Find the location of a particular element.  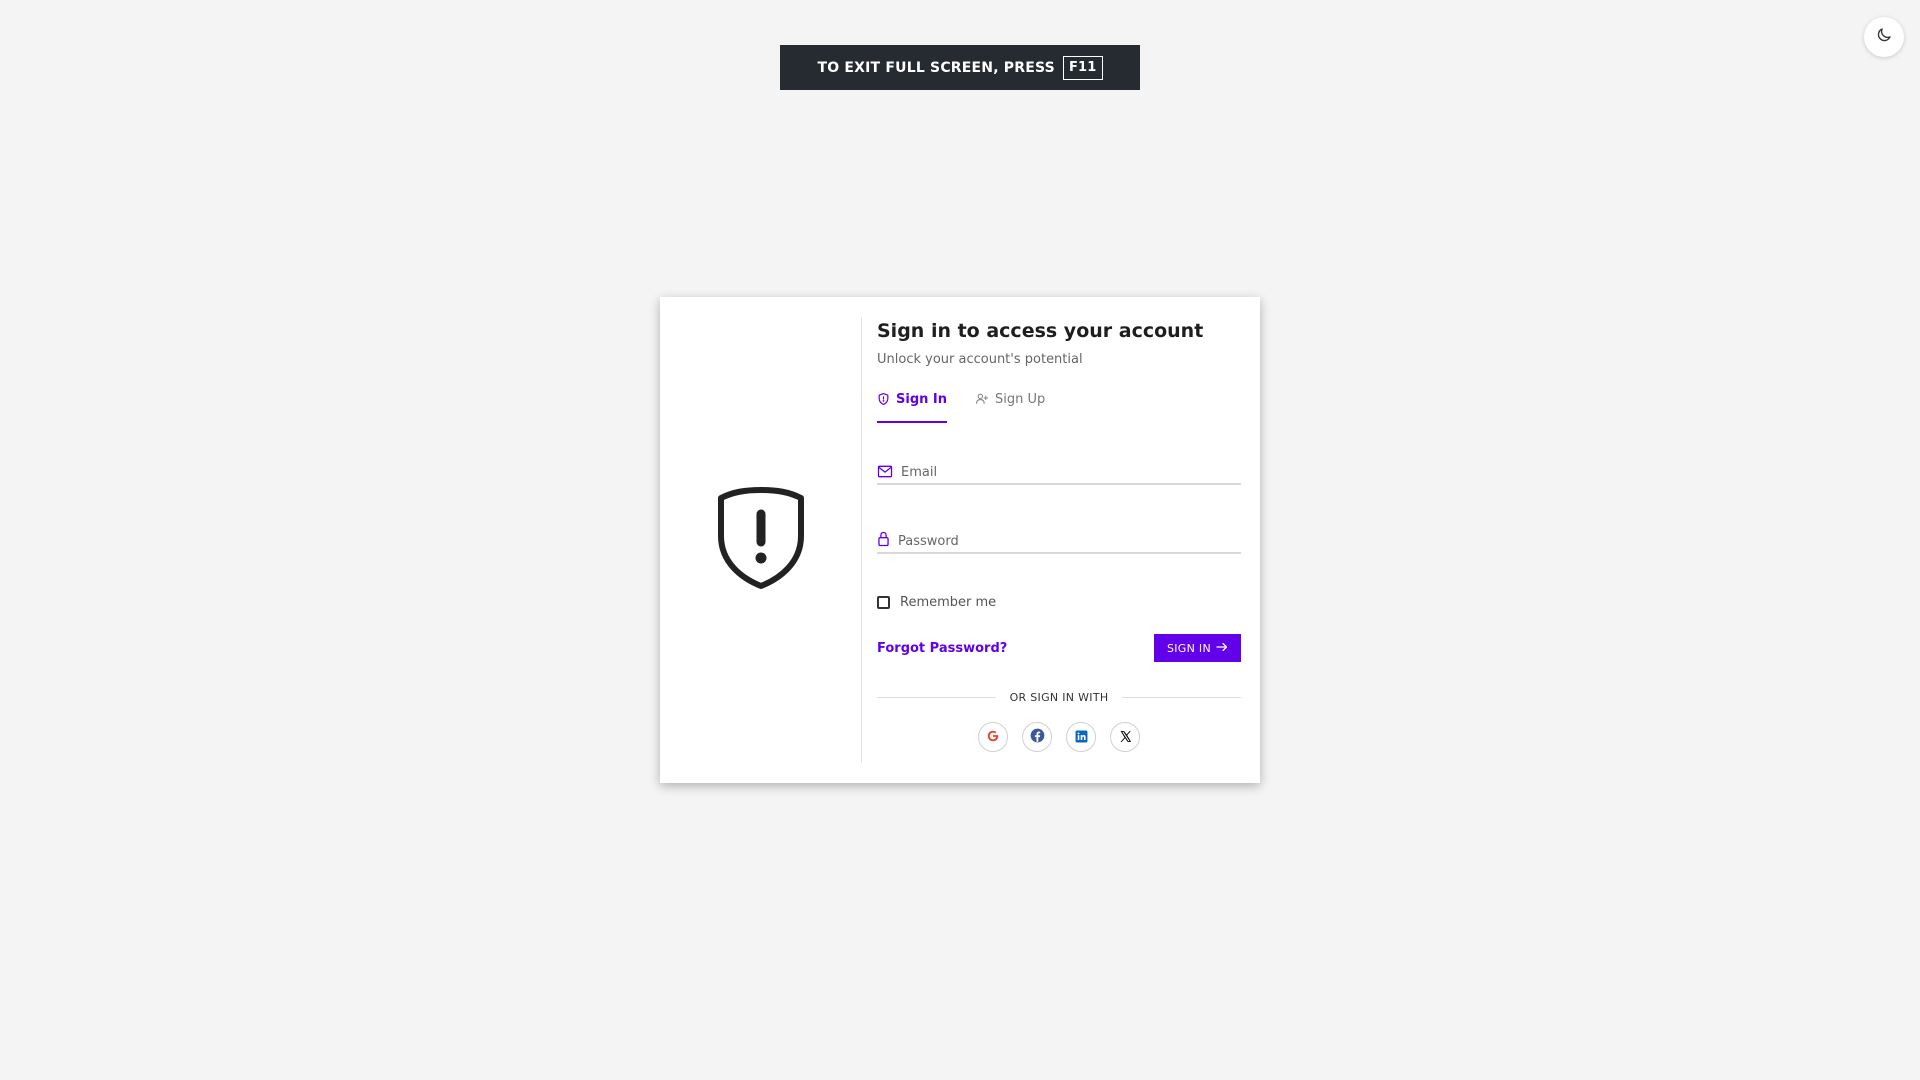

facebook-login-button is located at coordinates (1037, 737).